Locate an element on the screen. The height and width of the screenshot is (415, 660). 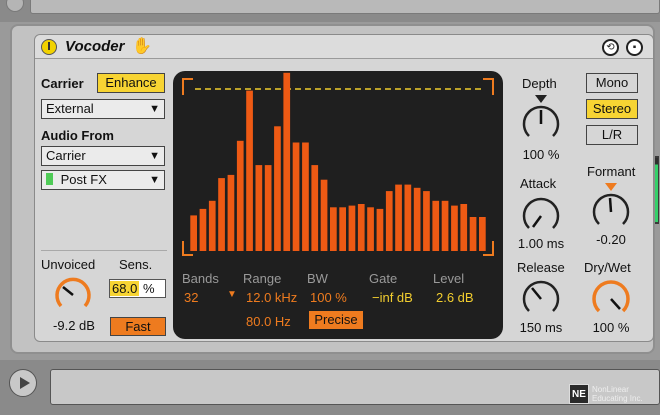
bands-label: Bands is located at coordinates (200, 278).